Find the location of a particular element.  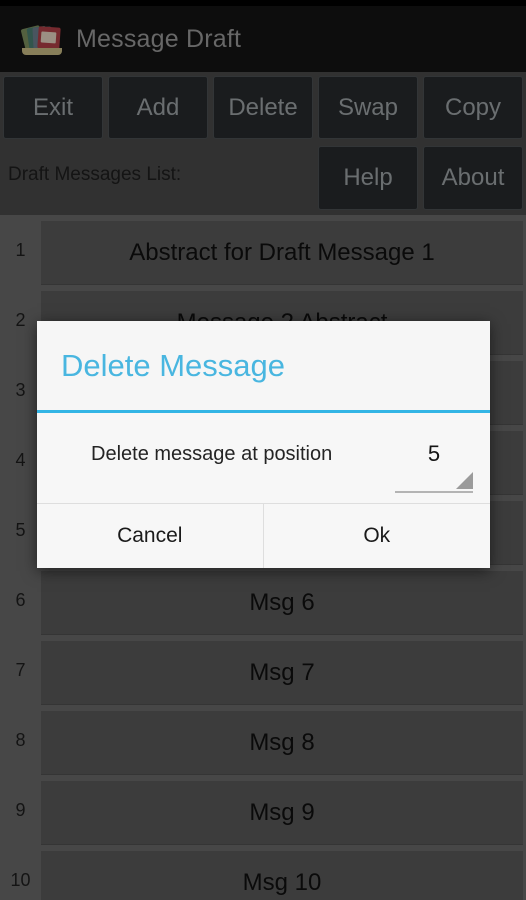

dialog-button-bar: Cancel Ok is located at coordinates (263, 535).